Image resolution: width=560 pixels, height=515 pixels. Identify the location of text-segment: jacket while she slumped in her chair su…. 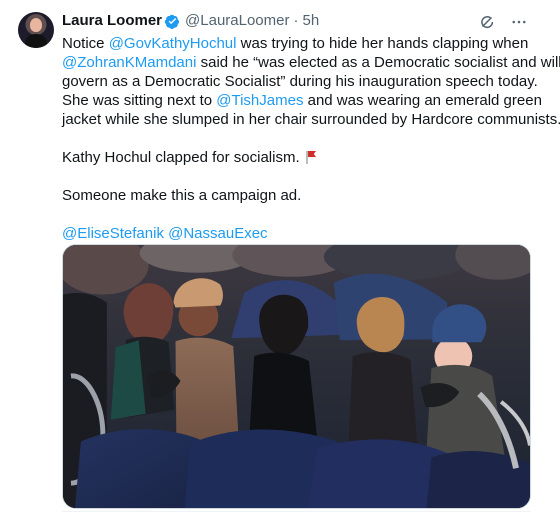
(311, 119).